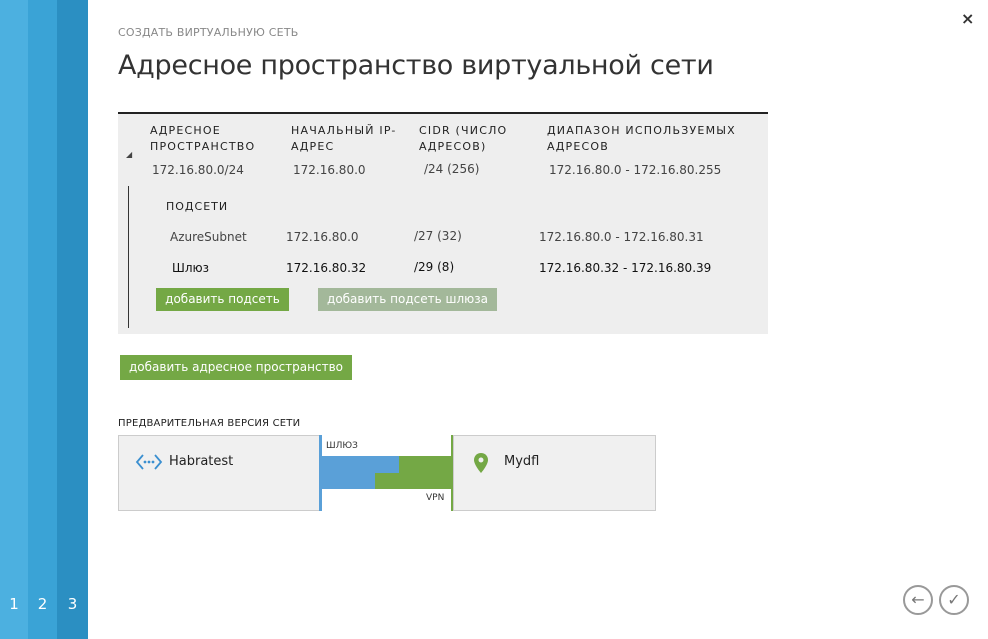 Image resolution: width=988 pixels, height=639 pixels. What do you see at coordinates (407, 299) in the screenshot?
I see `add-gateway-subnet-button: добавить подсеть шлюза` at bounding box center [407, 299].